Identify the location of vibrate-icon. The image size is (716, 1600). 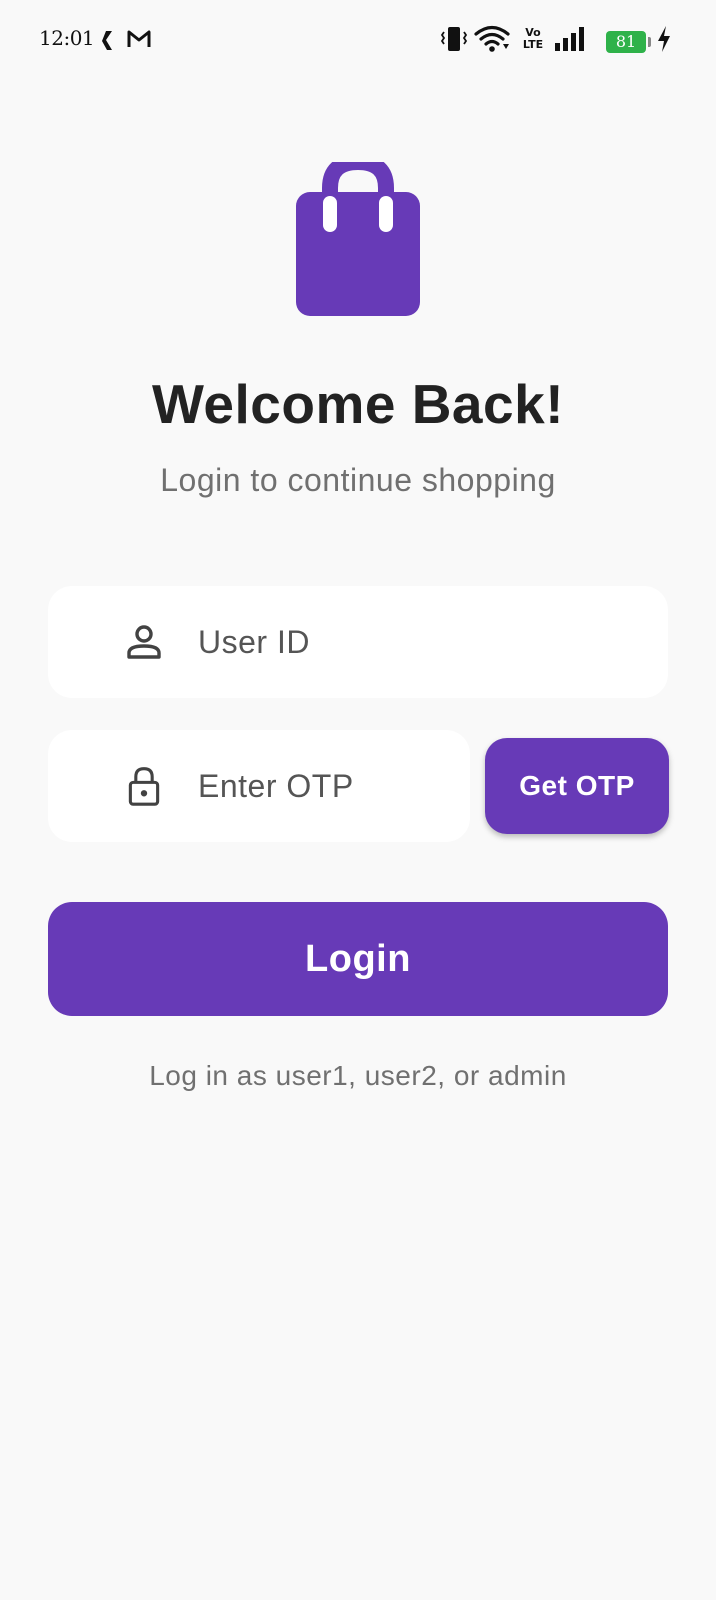
(454, 39).